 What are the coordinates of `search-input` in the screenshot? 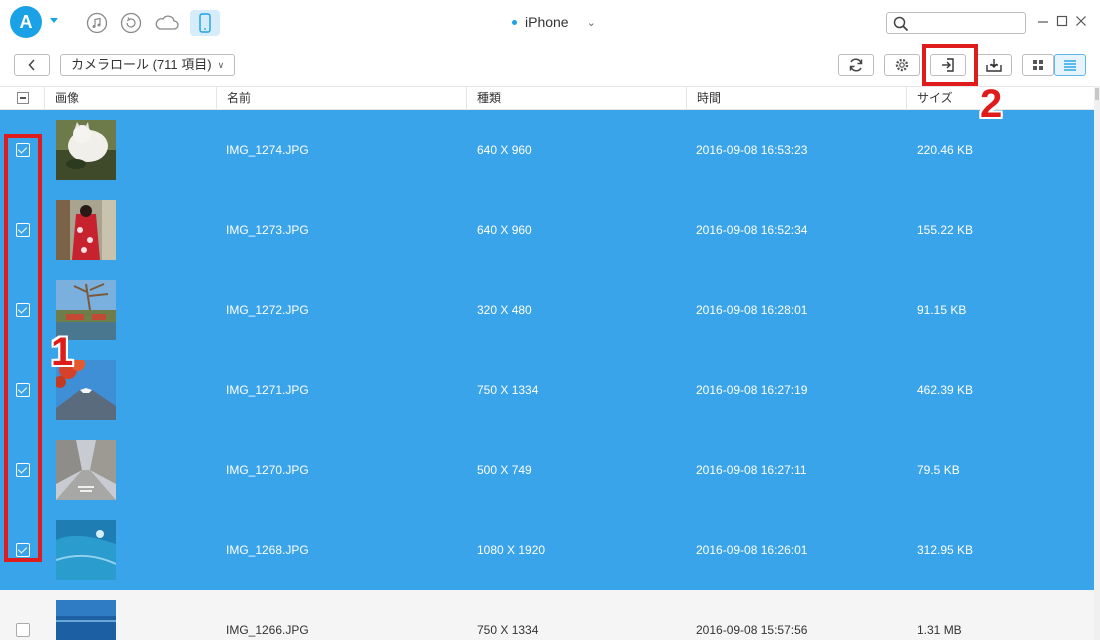 It's located at (956, 23).